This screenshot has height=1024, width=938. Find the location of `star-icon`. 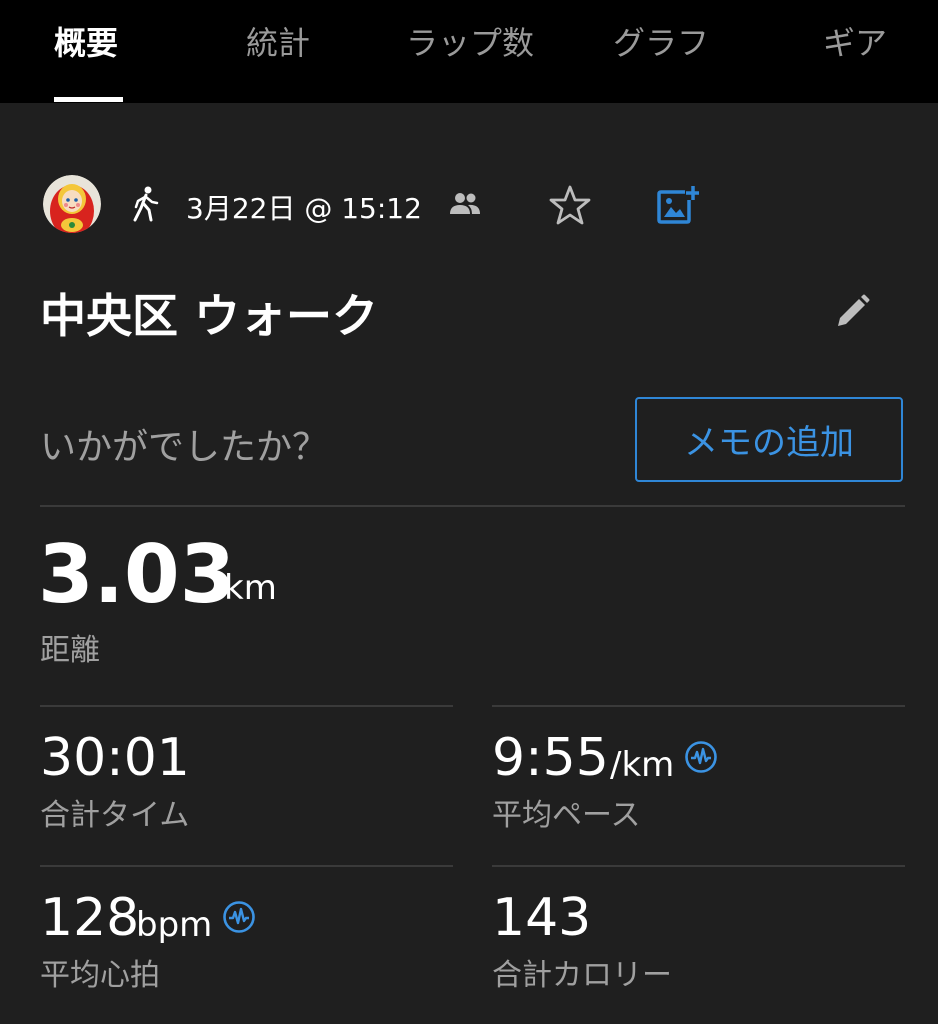

star-icon is located at coordinates (570, 205).